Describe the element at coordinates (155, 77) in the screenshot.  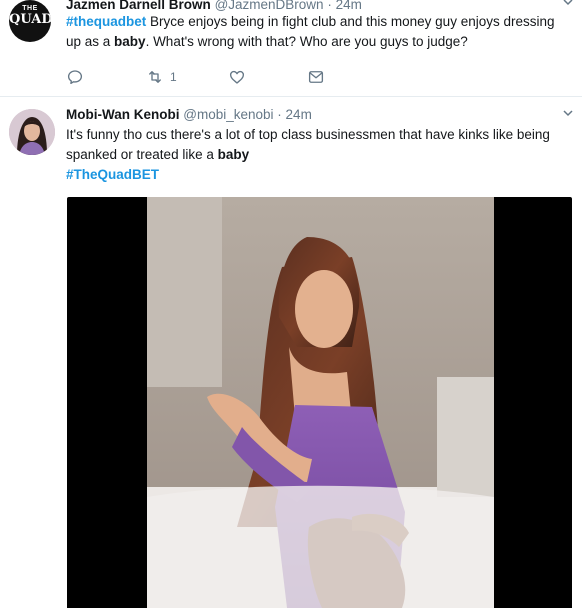
I see `retweet-icon` at that location.